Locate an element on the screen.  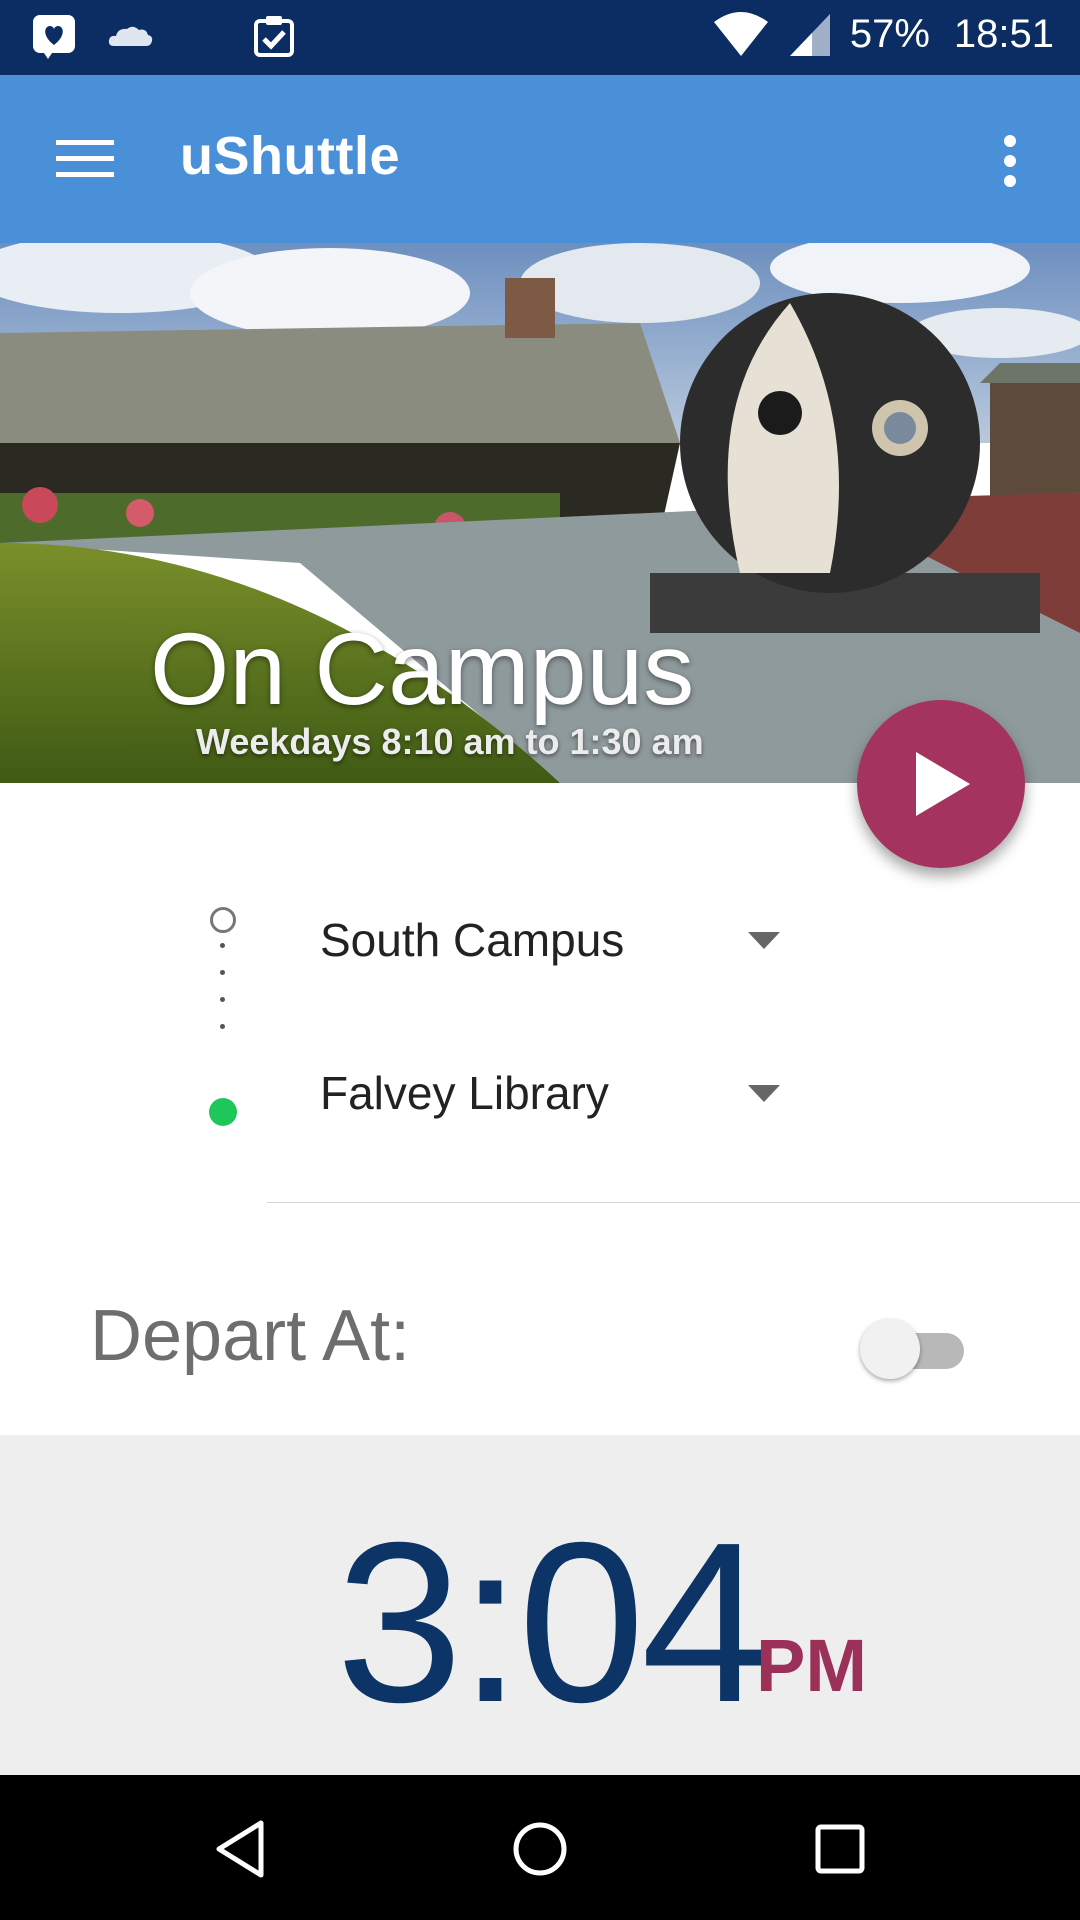
status-left-icons is located at coordinates (164, 36).